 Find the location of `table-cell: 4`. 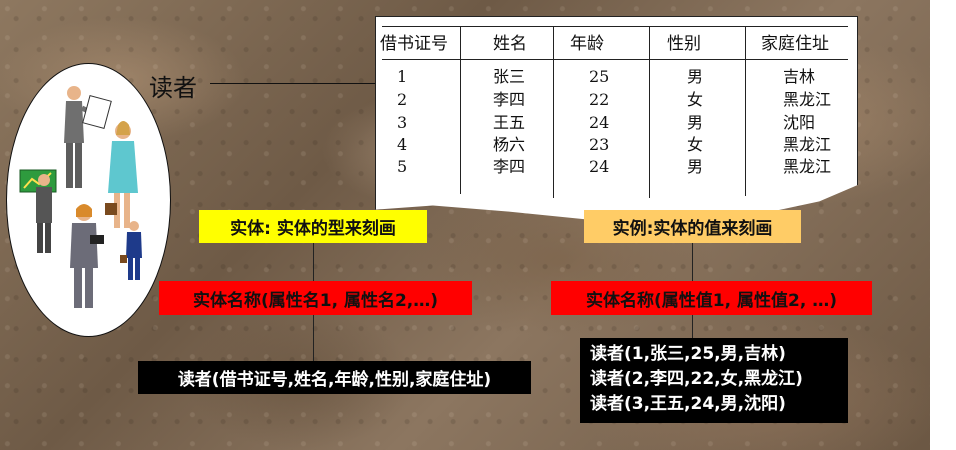

table-cell: 4 is located at coordinates (402, 144).